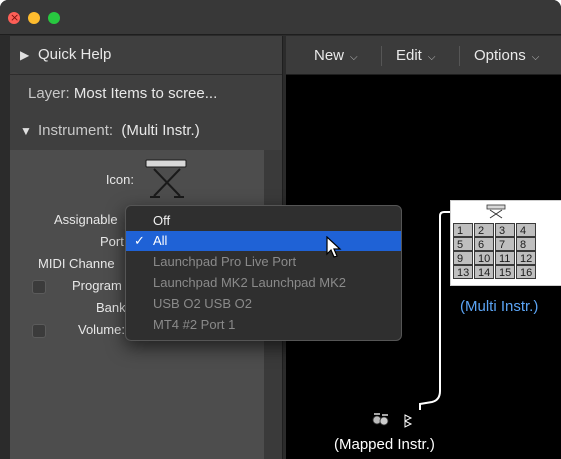  I want to click on port-option-label: Launchpad MK2 Launchpad MK2, so click(249, 282).